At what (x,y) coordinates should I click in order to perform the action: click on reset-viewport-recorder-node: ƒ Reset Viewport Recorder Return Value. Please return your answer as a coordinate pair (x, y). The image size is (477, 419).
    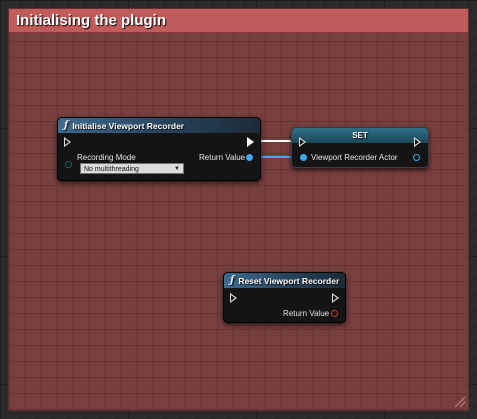
    Looking at the image, I should click on (284, 297).